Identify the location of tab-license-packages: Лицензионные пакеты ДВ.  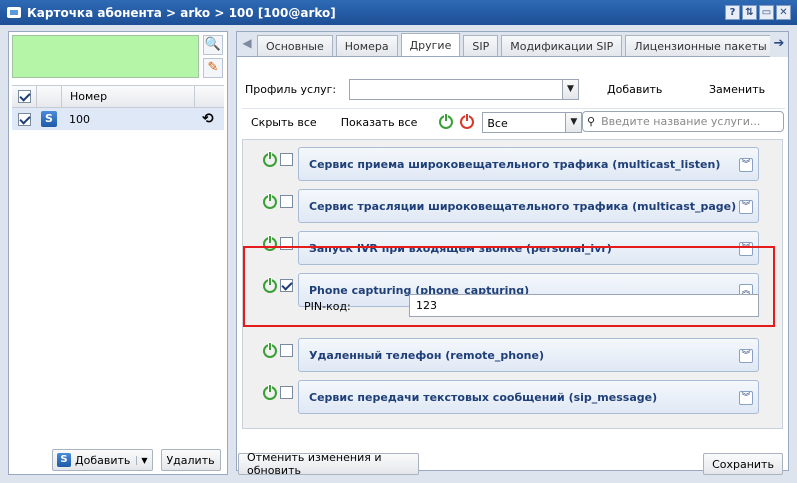
(706, 45).